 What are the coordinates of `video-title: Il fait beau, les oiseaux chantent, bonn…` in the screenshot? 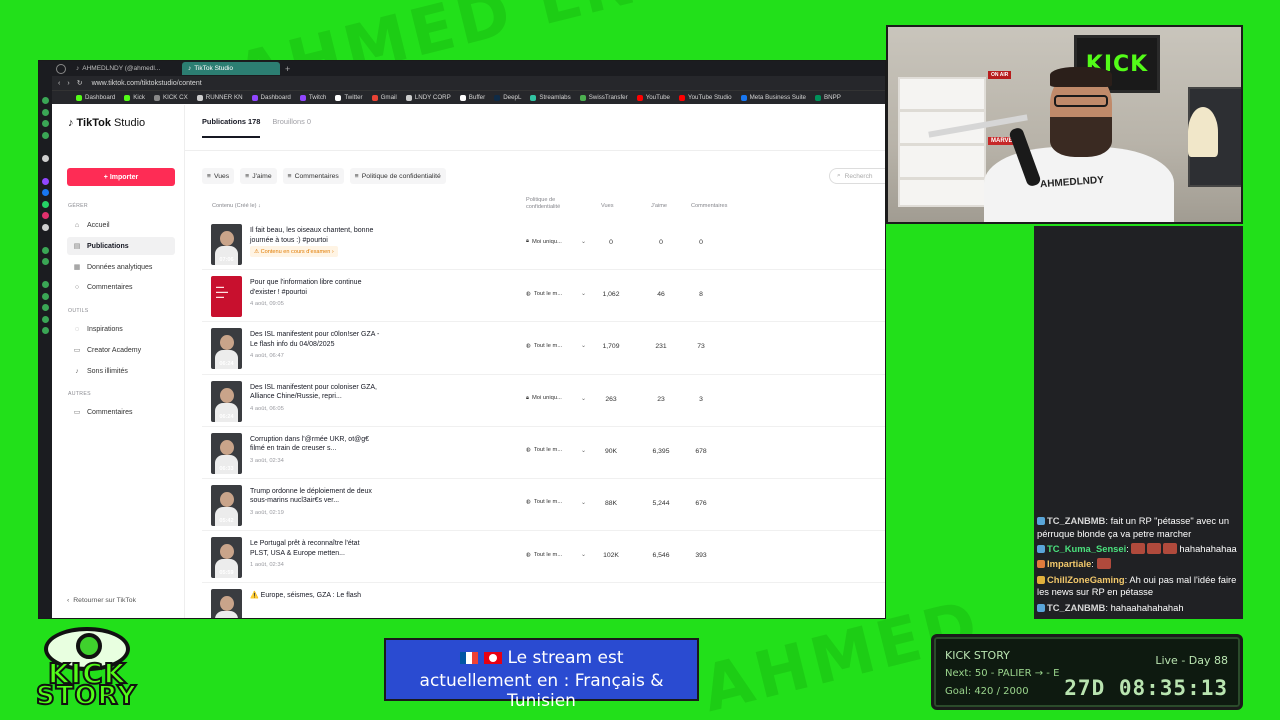 It's located at (315, 235).